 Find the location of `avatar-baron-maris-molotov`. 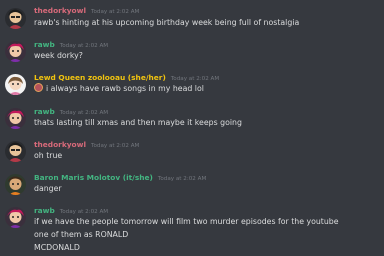

avatar-baron-maris-molotov is located at coordinates (15, 184).